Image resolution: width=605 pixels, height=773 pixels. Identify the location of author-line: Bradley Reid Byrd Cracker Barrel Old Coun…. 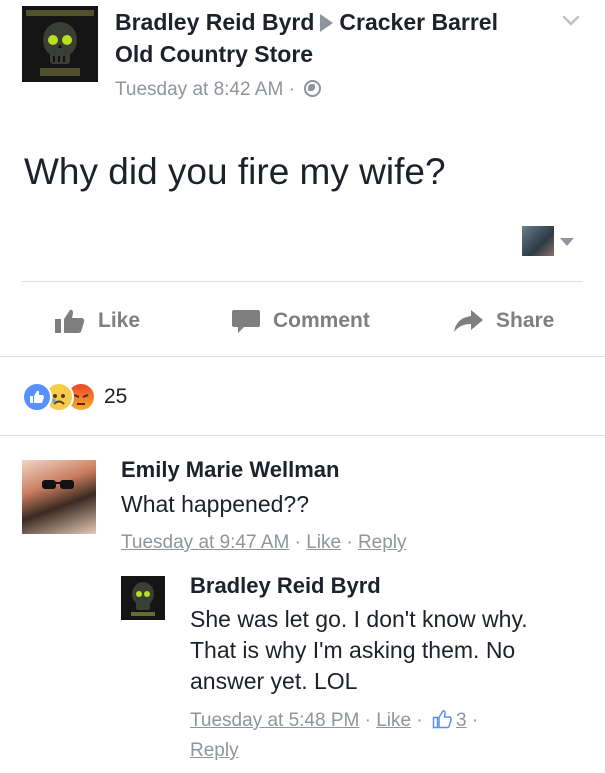
(325, 38).